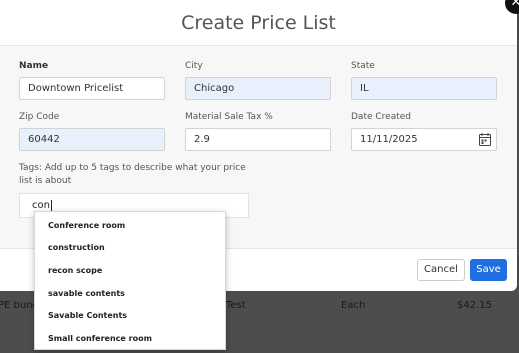  What do you see at coordinates (258, 23) in the screenshot?
I see `modal-title: Create Price List` at bounding box center [258, 23].